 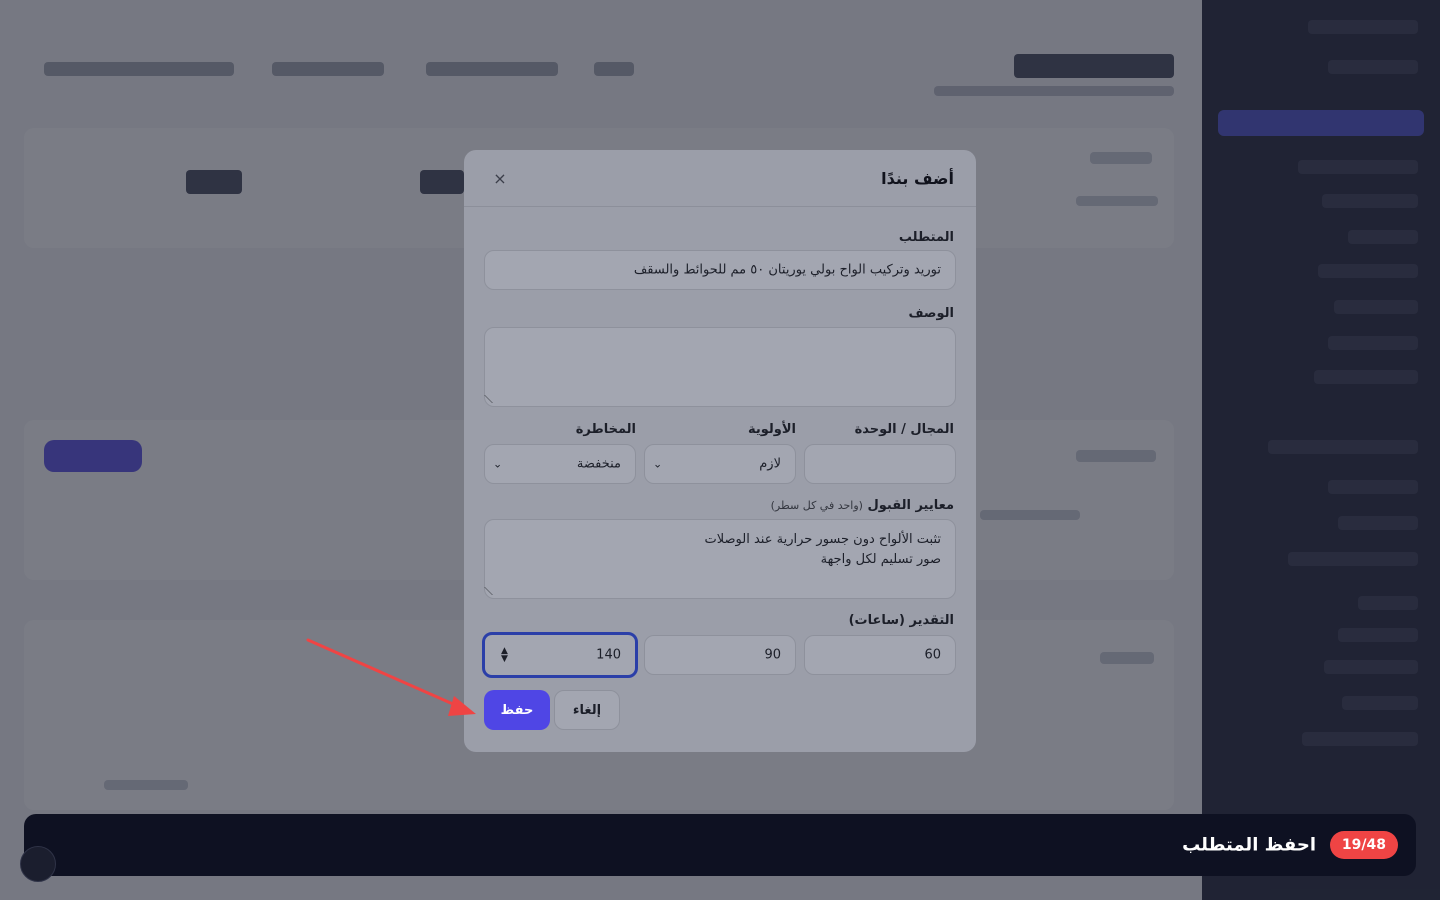 I want to click on estimate-label: التقدير (ساعات), so click(x=901, y=620).